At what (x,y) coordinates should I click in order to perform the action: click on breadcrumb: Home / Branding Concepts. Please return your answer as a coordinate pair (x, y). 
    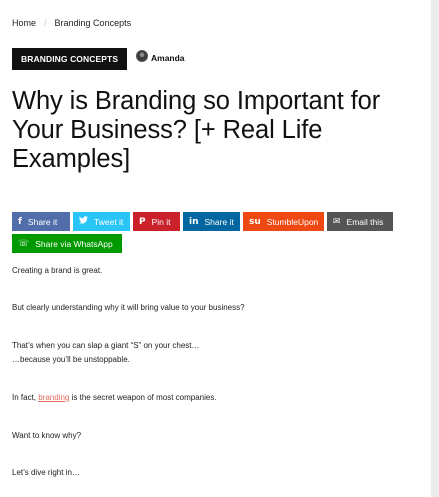
    Looking at the image, I should click on (71, 23).